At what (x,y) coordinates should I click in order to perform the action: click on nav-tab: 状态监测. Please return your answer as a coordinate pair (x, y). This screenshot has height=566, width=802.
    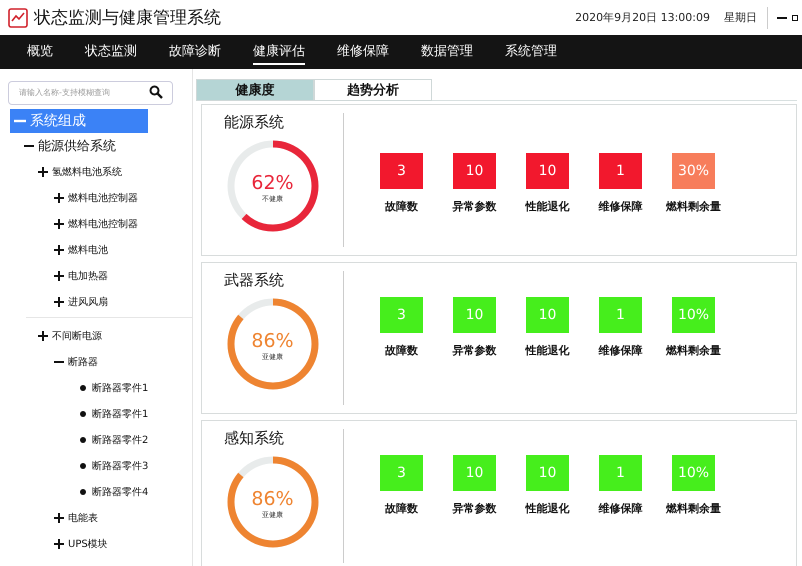
    Looking at the image, I should click on (111, 52).